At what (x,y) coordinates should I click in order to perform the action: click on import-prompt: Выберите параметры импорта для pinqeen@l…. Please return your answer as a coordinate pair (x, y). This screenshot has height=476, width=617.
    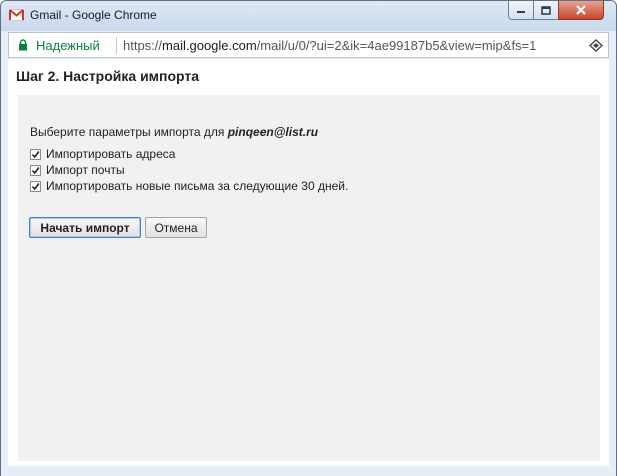
    Looking at the image, I should click on (174, 132).